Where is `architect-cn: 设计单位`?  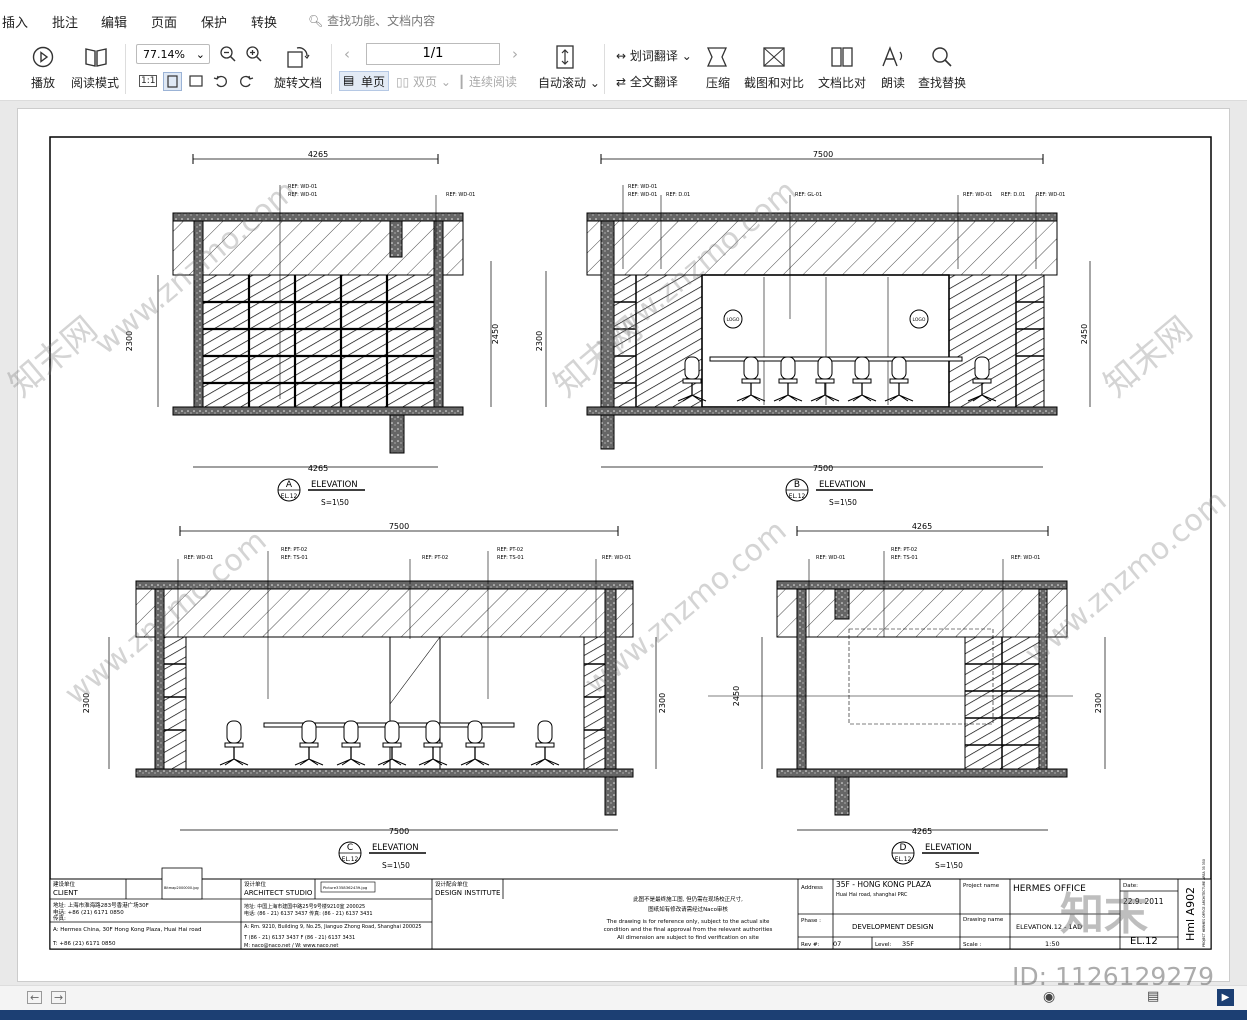
architect-cn: 设计单位 is located at coordinates (255, 884).